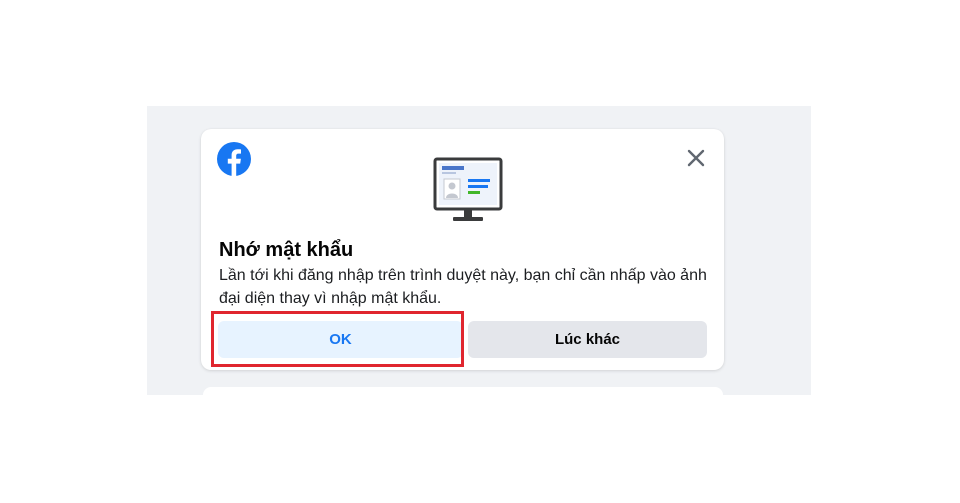  Describe the element at coordinates (587, 339) in the screenshot. I see `later-button: Lúc khác` at that location.